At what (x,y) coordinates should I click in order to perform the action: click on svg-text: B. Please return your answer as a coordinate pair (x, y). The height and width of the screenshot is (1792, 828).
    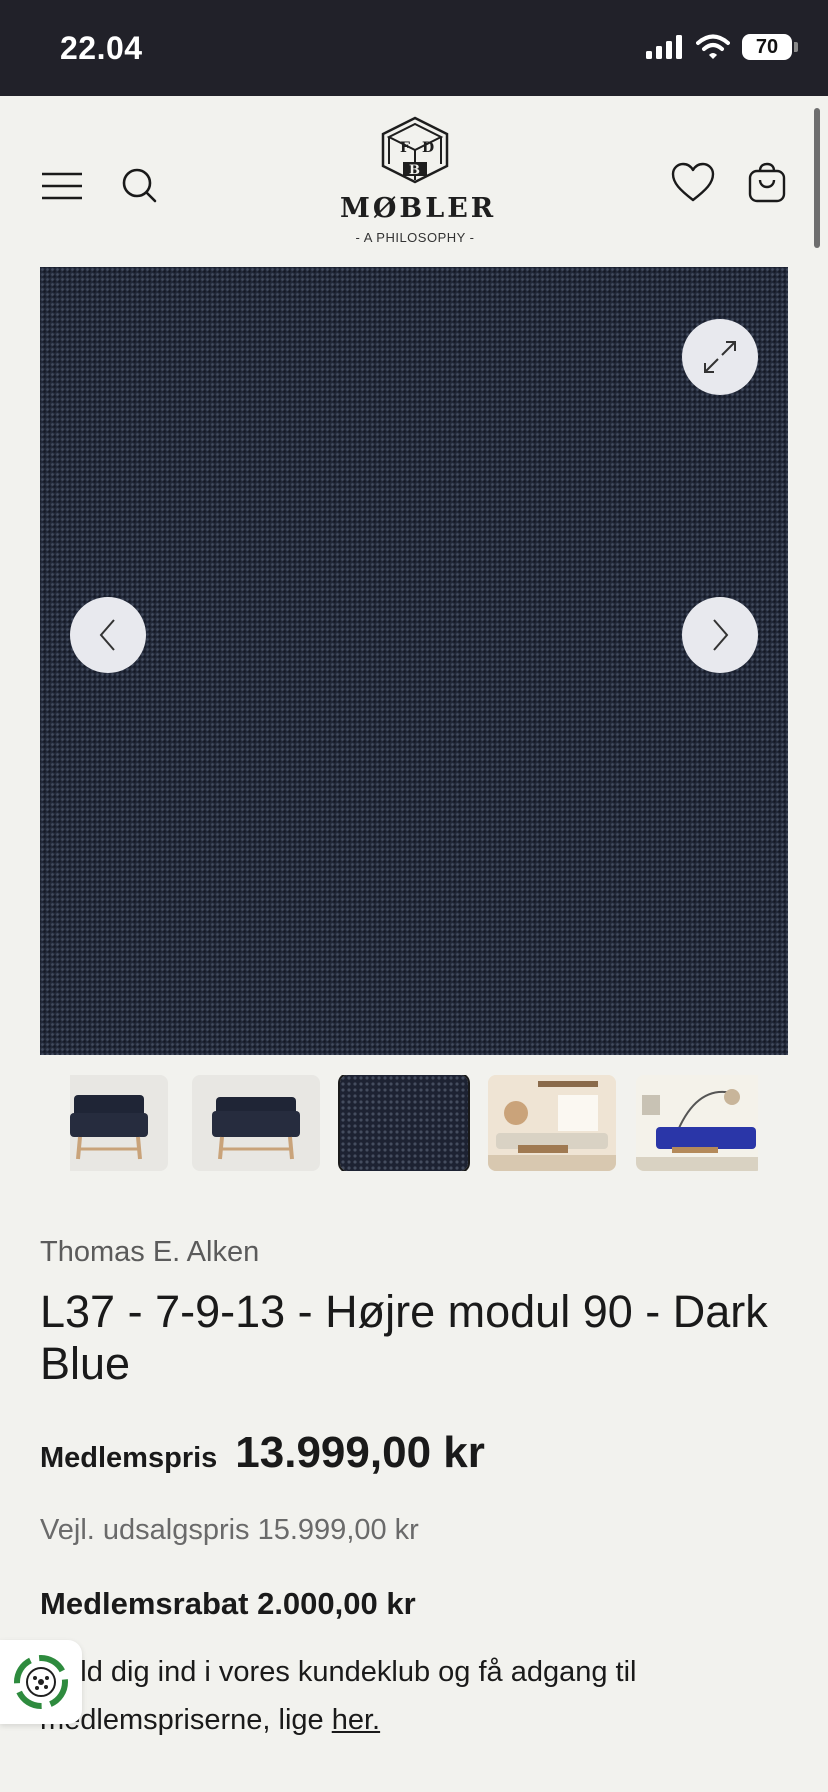
    Looking at the image, I should click on (414, 170).